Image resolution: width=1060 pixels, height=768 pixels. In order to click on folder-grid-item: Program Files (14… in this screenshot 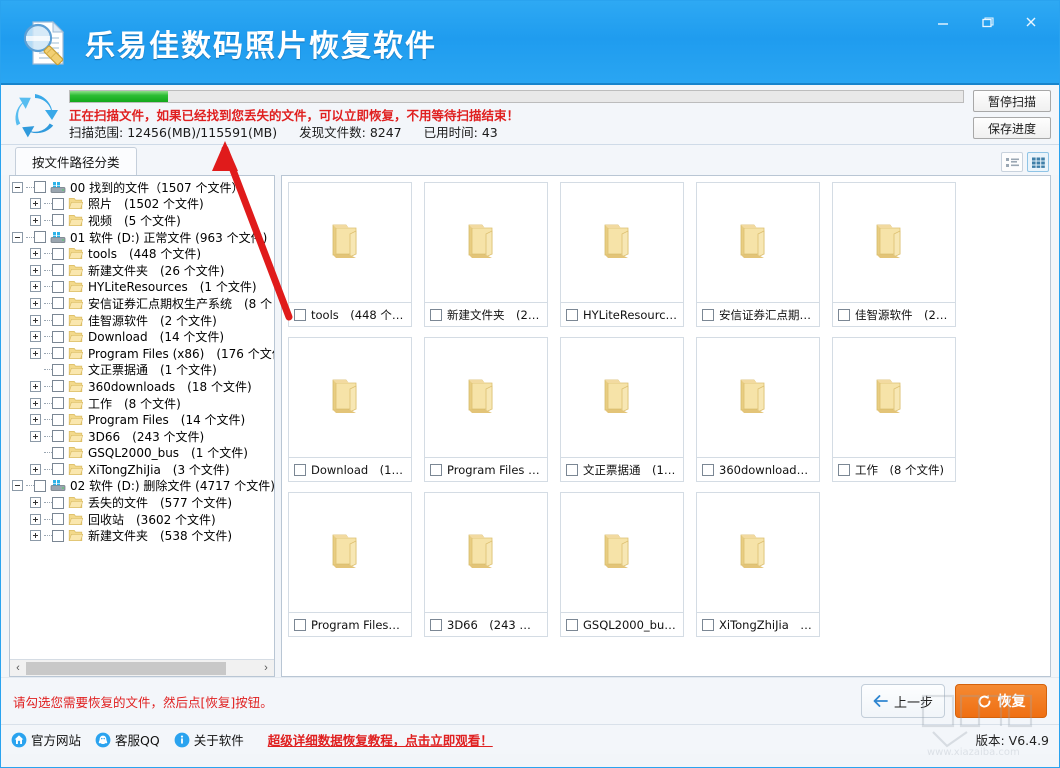, I will do `click(350, 564)`.